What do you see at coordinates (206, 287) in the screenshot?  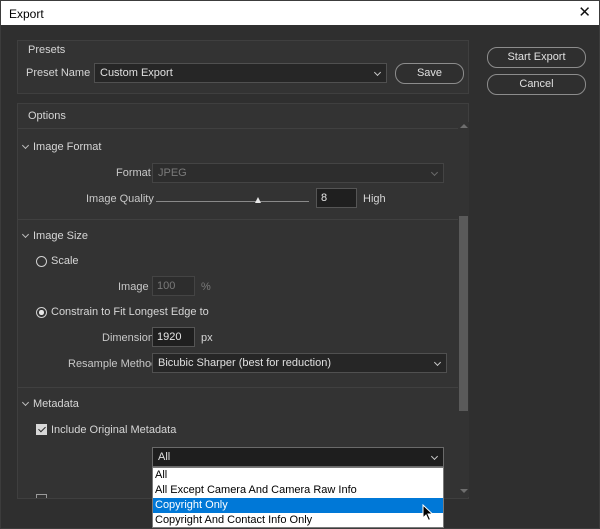 I see `percent-unit: %` at bounding box center [206, 287].